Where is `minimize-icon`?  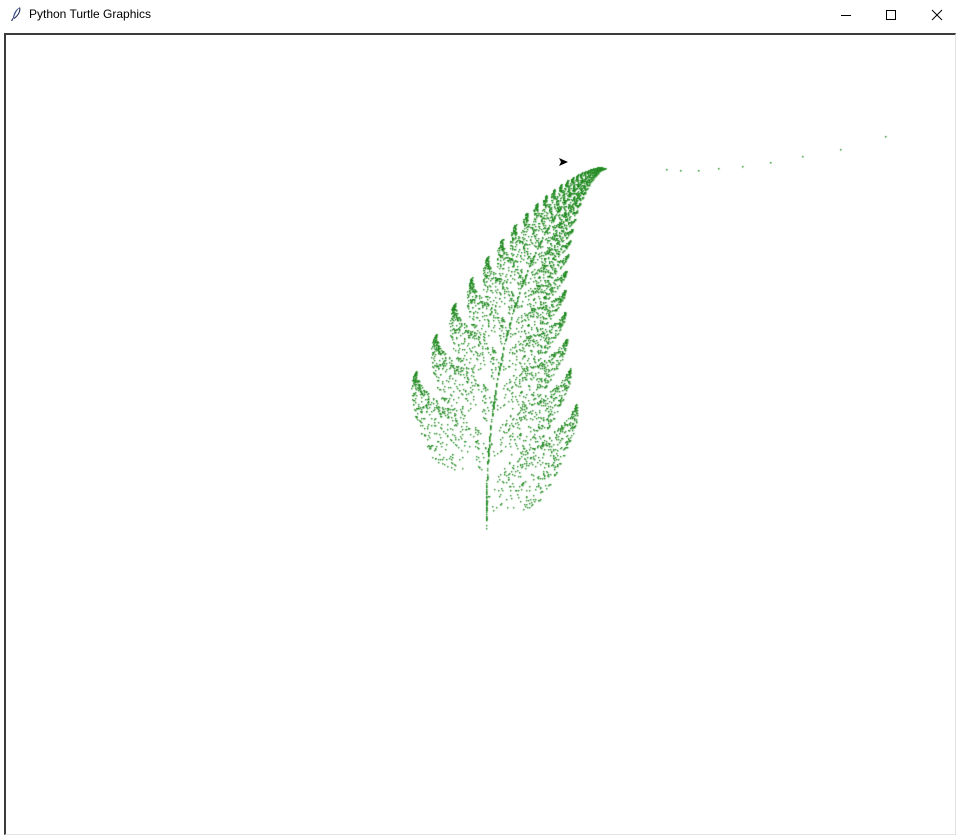 minimize-icon is located at coordinates (846, 15).